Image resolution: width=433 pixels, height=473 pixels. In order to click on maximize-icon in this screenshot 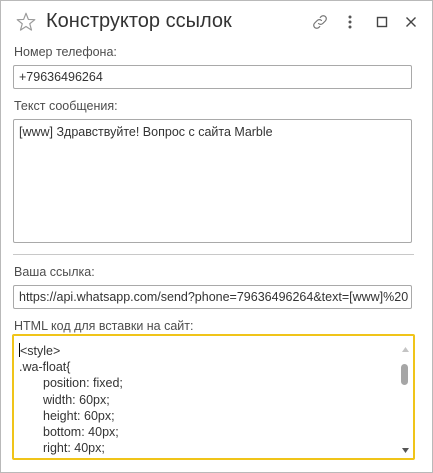, I will do `click(382, 22)`.